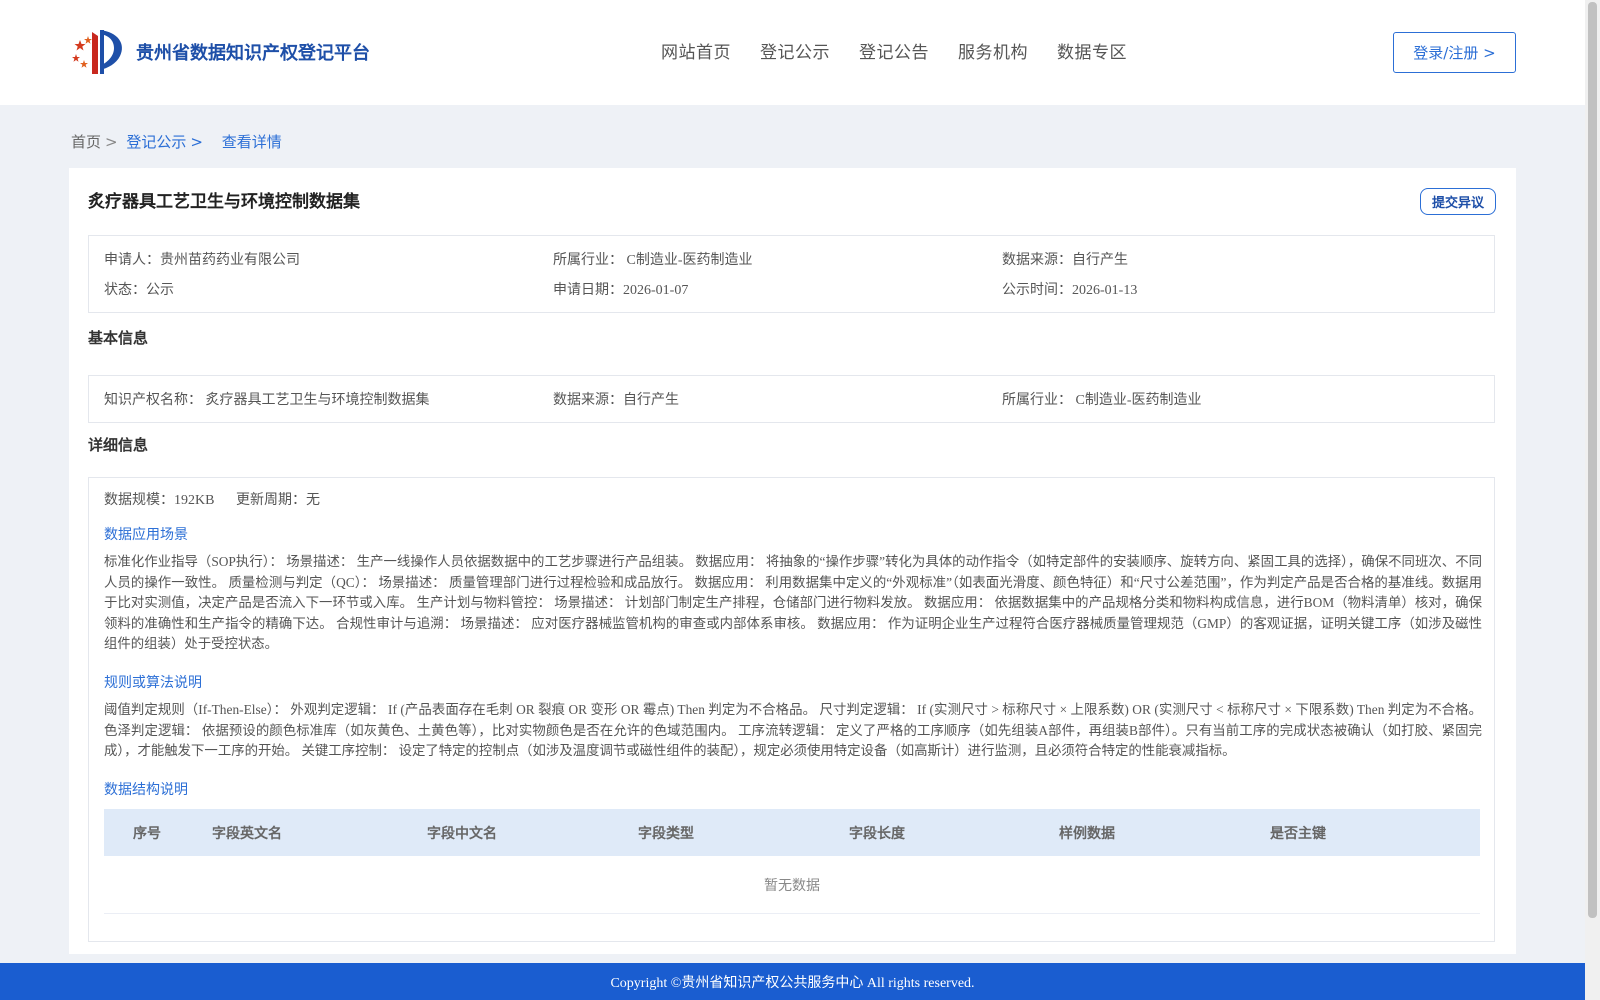 The width and height of the screenshot is (1600, 1000). What do you see at coordinates (147, 834) in the screenshot?
I see `column-header: 序号` at bounding box center [147, 834].